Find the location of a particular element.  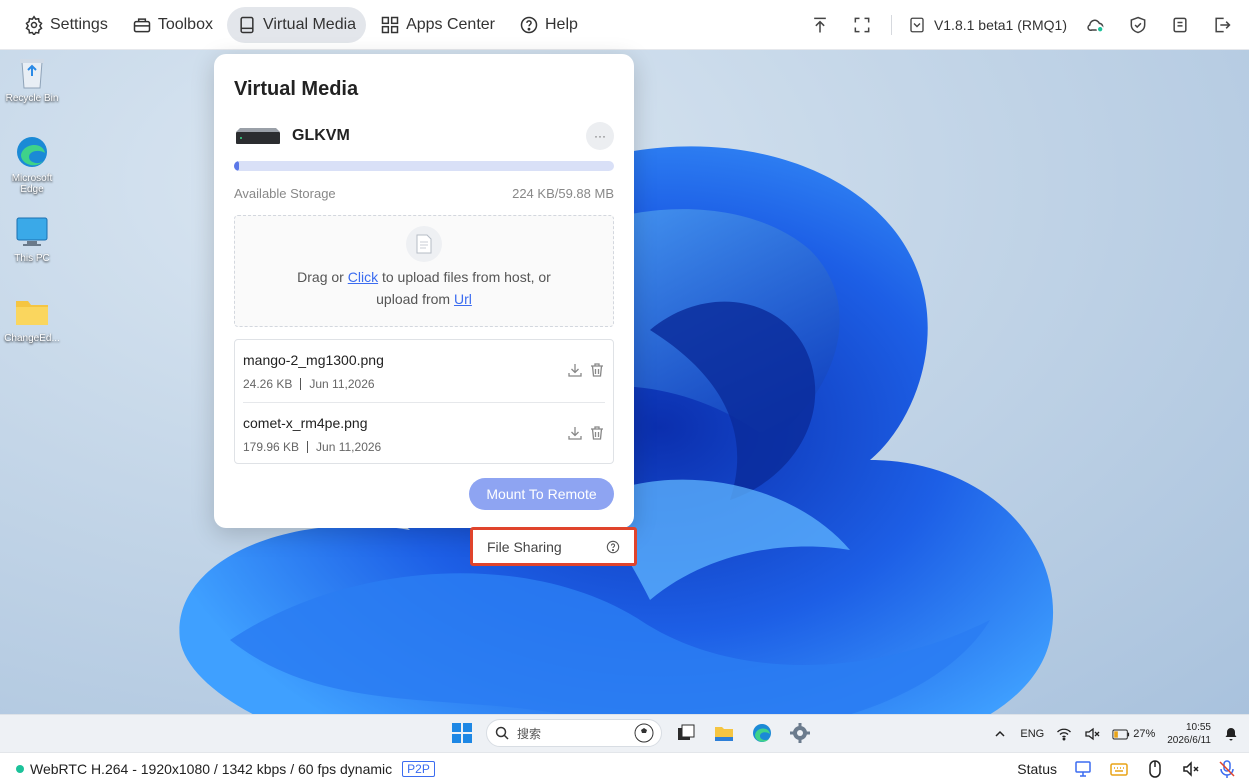

taskbar-apps: 搜索 is located at coordinates (631, 733).